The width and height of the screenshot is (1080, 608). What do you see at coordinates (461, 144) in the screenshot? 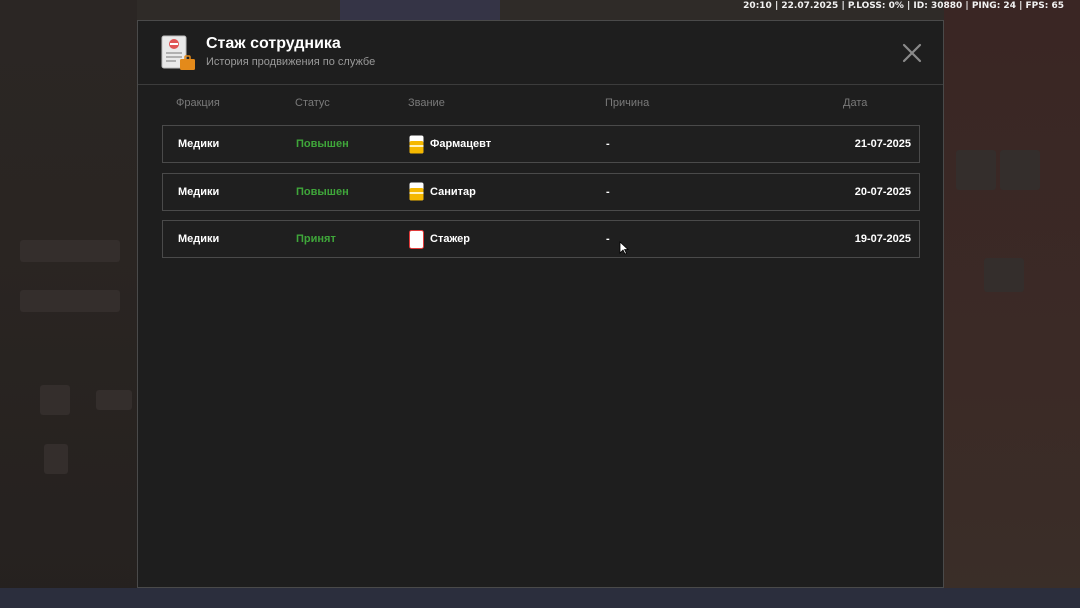
I see `row-rank-label: Фармацевт` at bounding box center [461, 144].